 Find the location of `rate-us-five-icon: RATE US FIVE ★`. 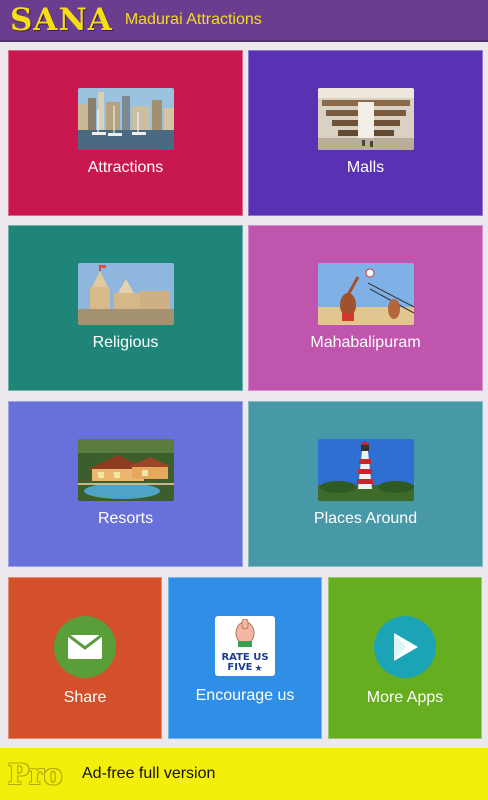

rate-us-five-icon: RATE US FIVE ★ is located at coordinates (245, 646).